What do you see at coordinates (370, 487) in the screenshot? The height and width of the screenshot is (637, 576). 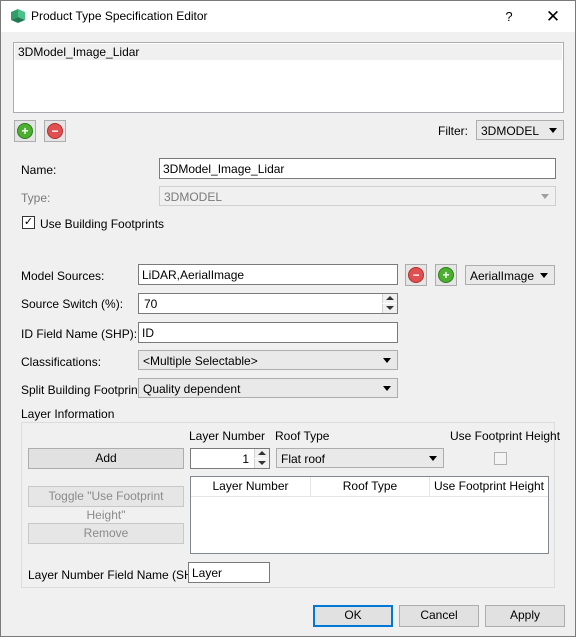 I see `column-header-roof-type: Roof Type` at bounding box center [370, 487].